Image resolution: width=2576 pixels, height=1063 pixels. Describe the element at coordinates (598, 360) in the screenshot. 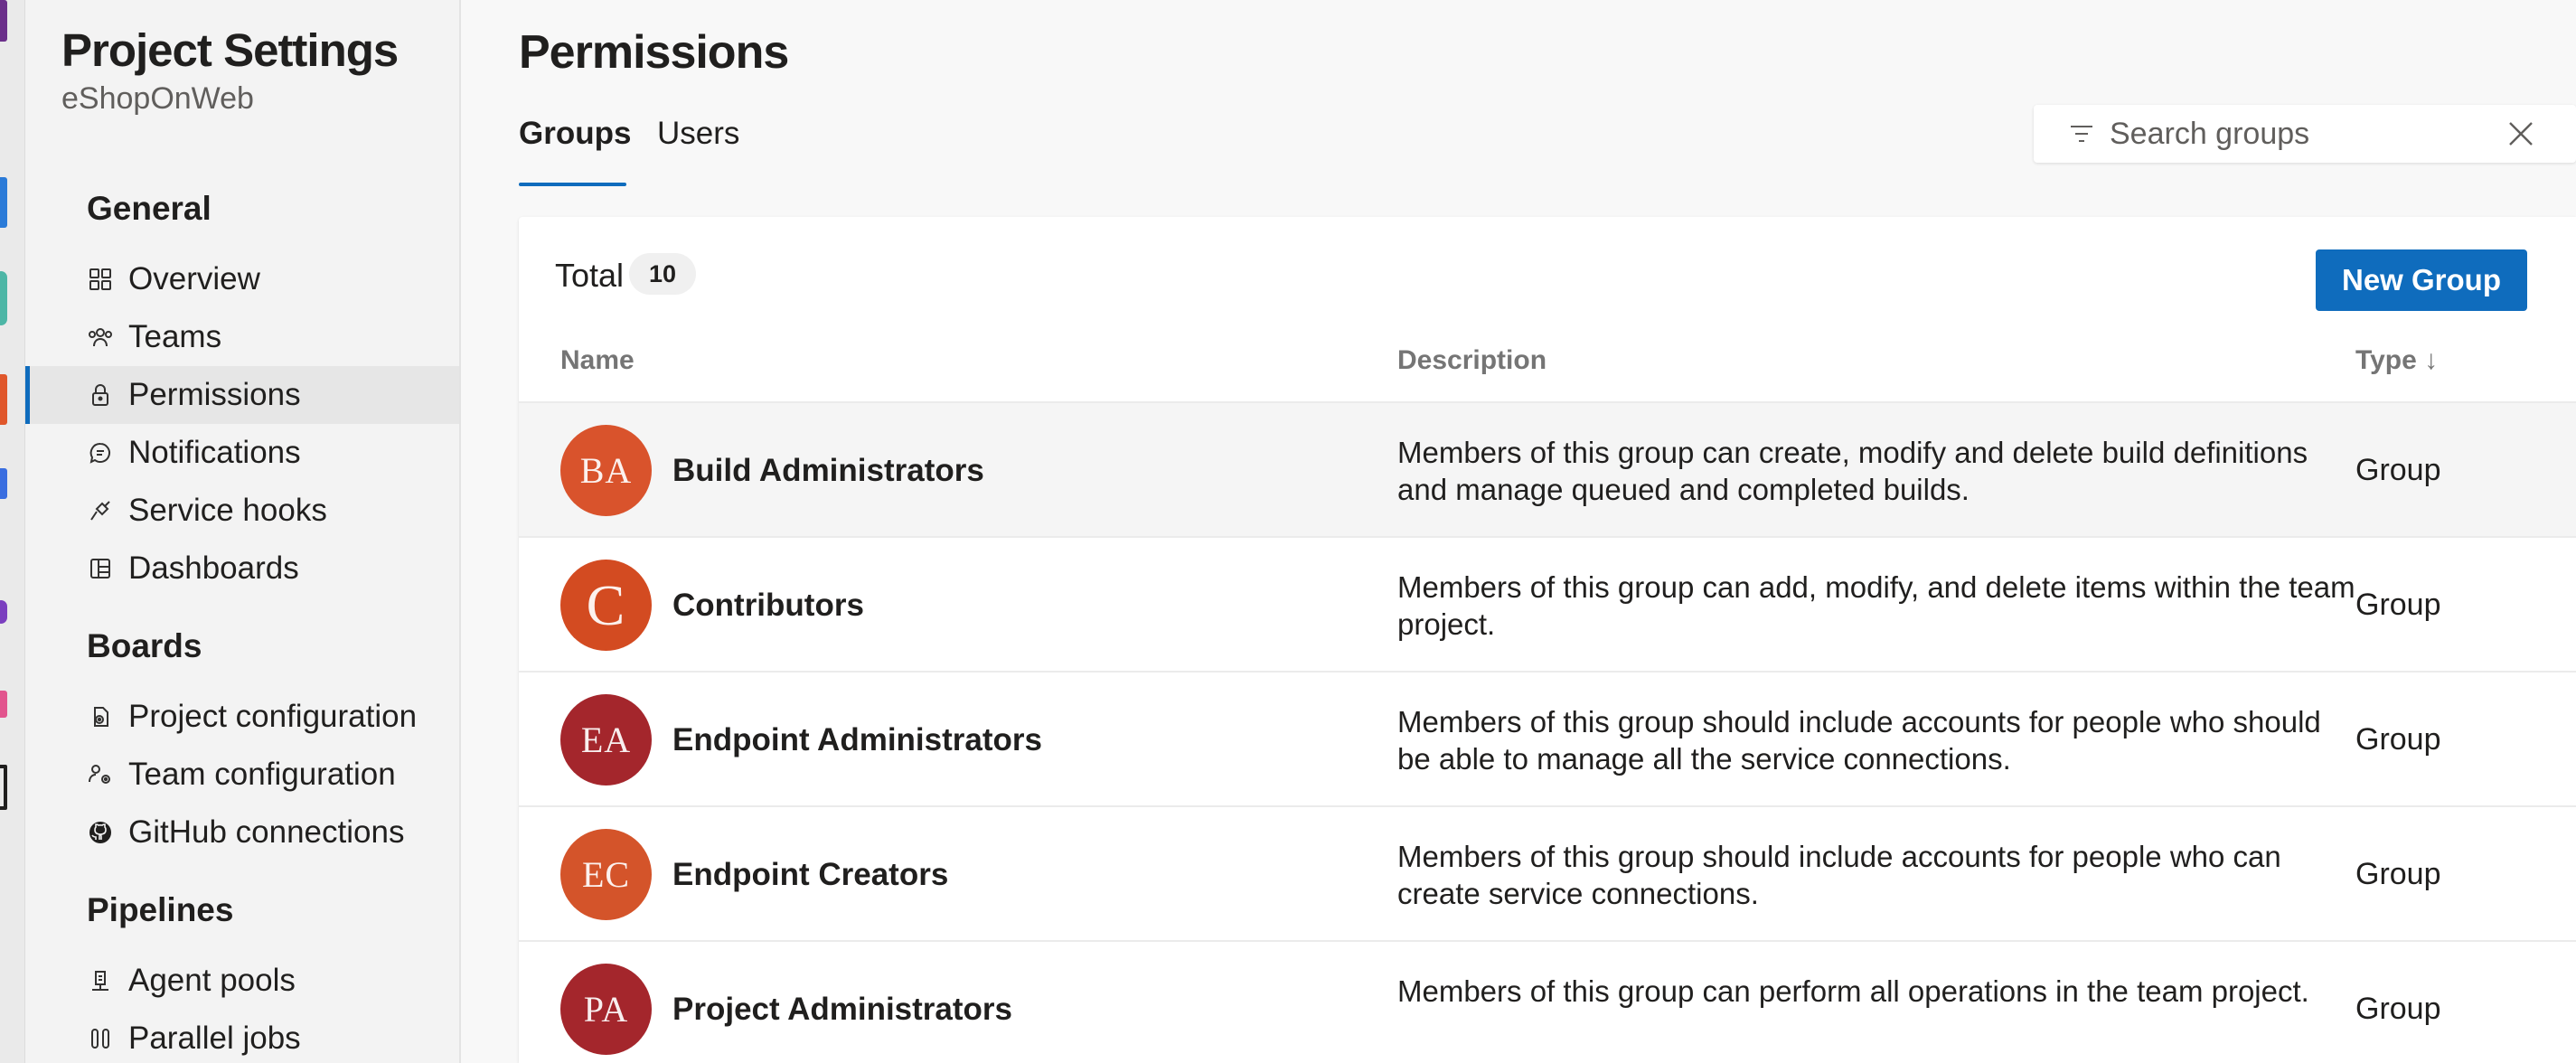

I see `column-header-name: Name` at that location.